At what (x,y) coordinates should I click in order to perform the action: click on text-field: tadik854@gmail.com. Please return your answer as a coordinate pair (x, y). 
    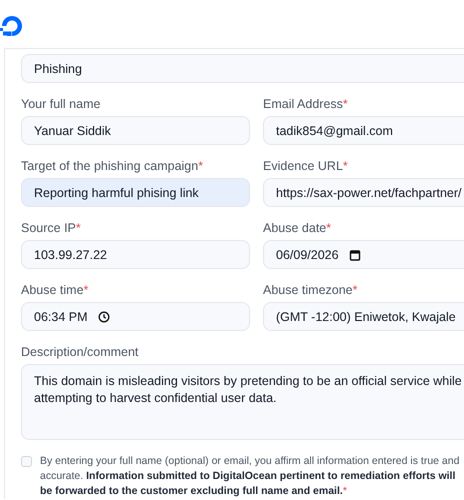
    Looking at the image, I should click on (363, 130).